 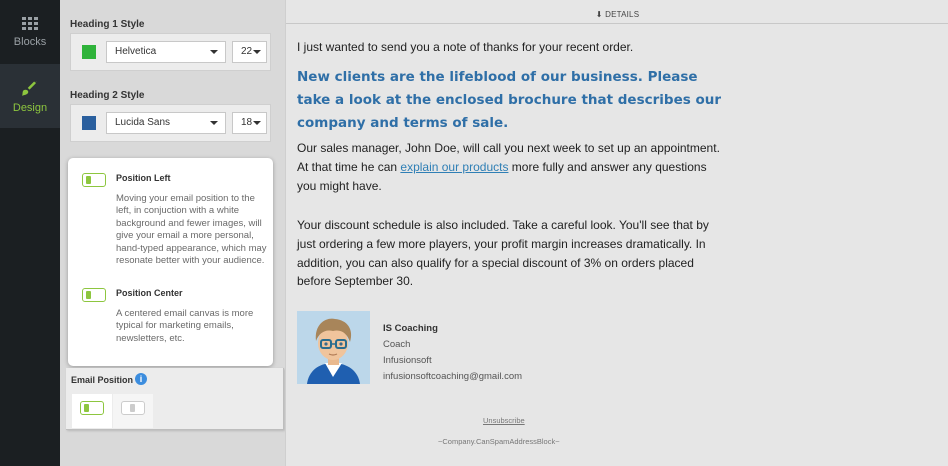 I want to click on grid-icon, so click(x=30, y=23).